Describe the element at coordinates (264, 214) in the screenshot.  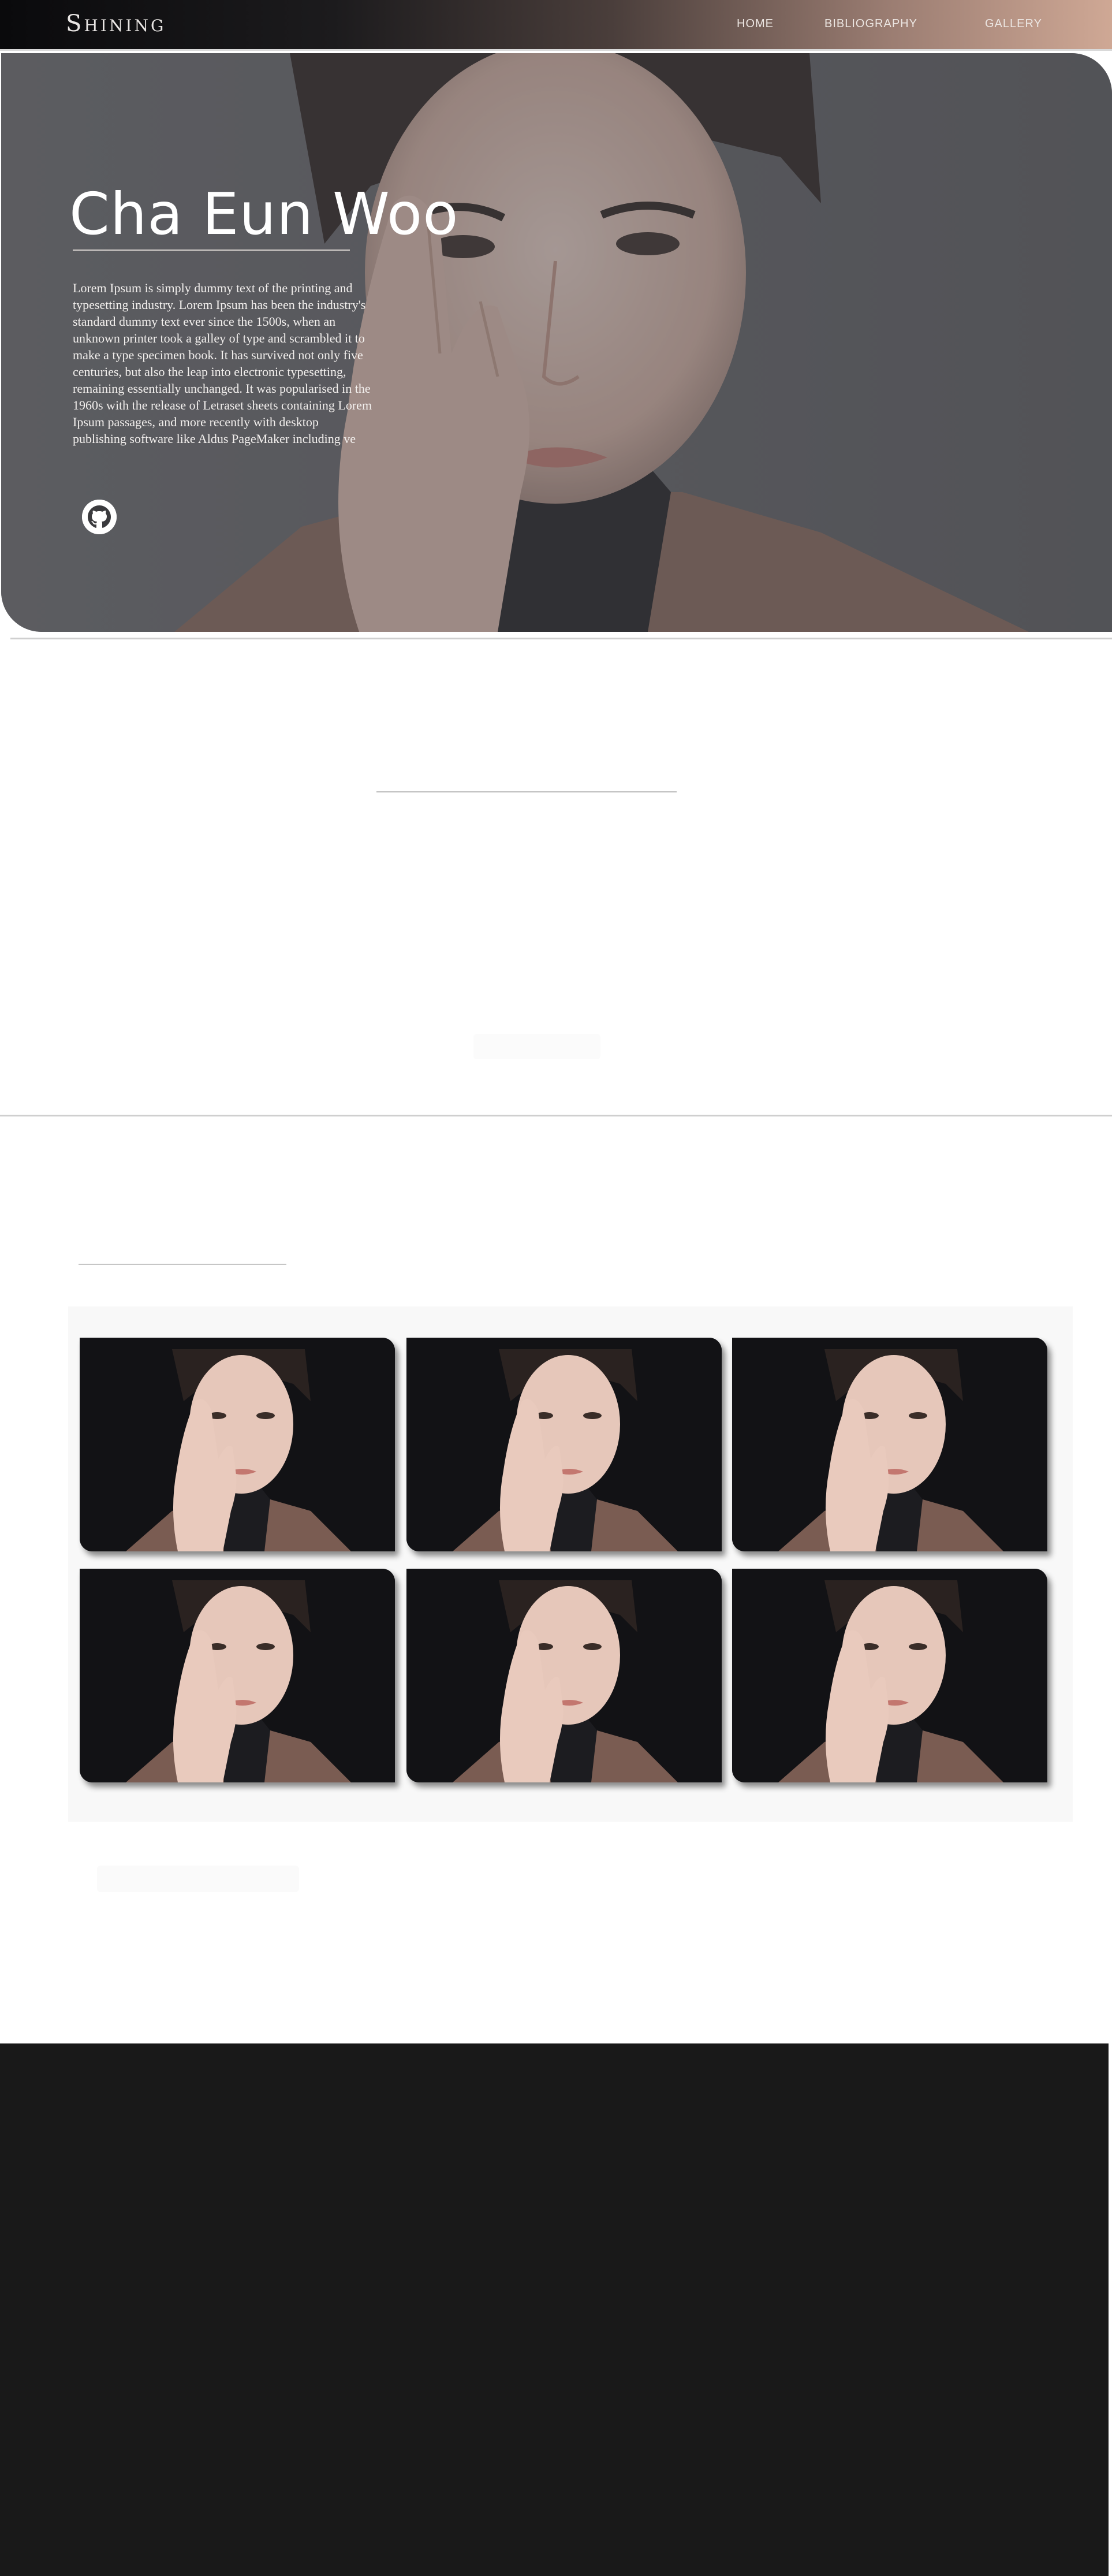
I see `hero-title: Cha Eun Woo` at that location.